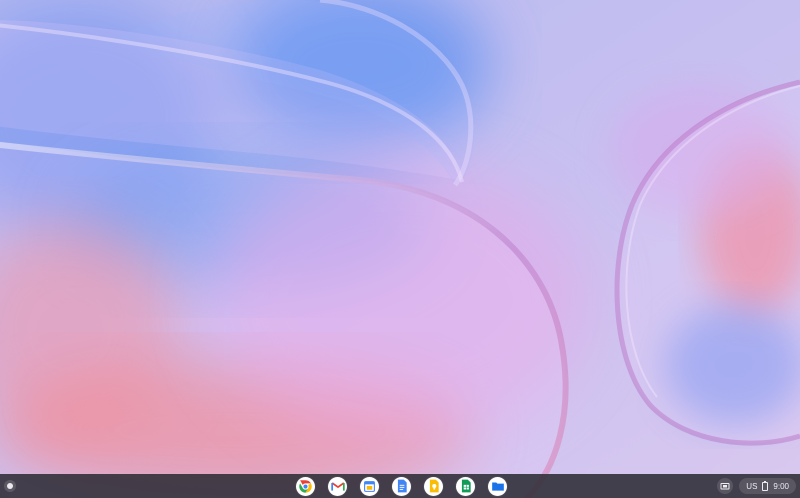 The image size is (800, 498). I want to click on google-calendar-icon, so click(369, 486).